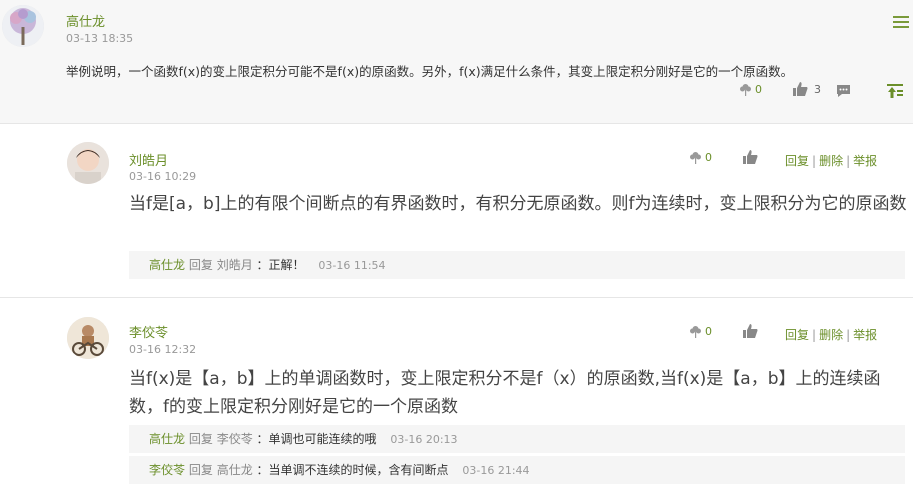  What do you see at coordinates (280, 265) in the screenshot?
I see `sub-reply-text: ：正解！` at bounding box center [280, 265].